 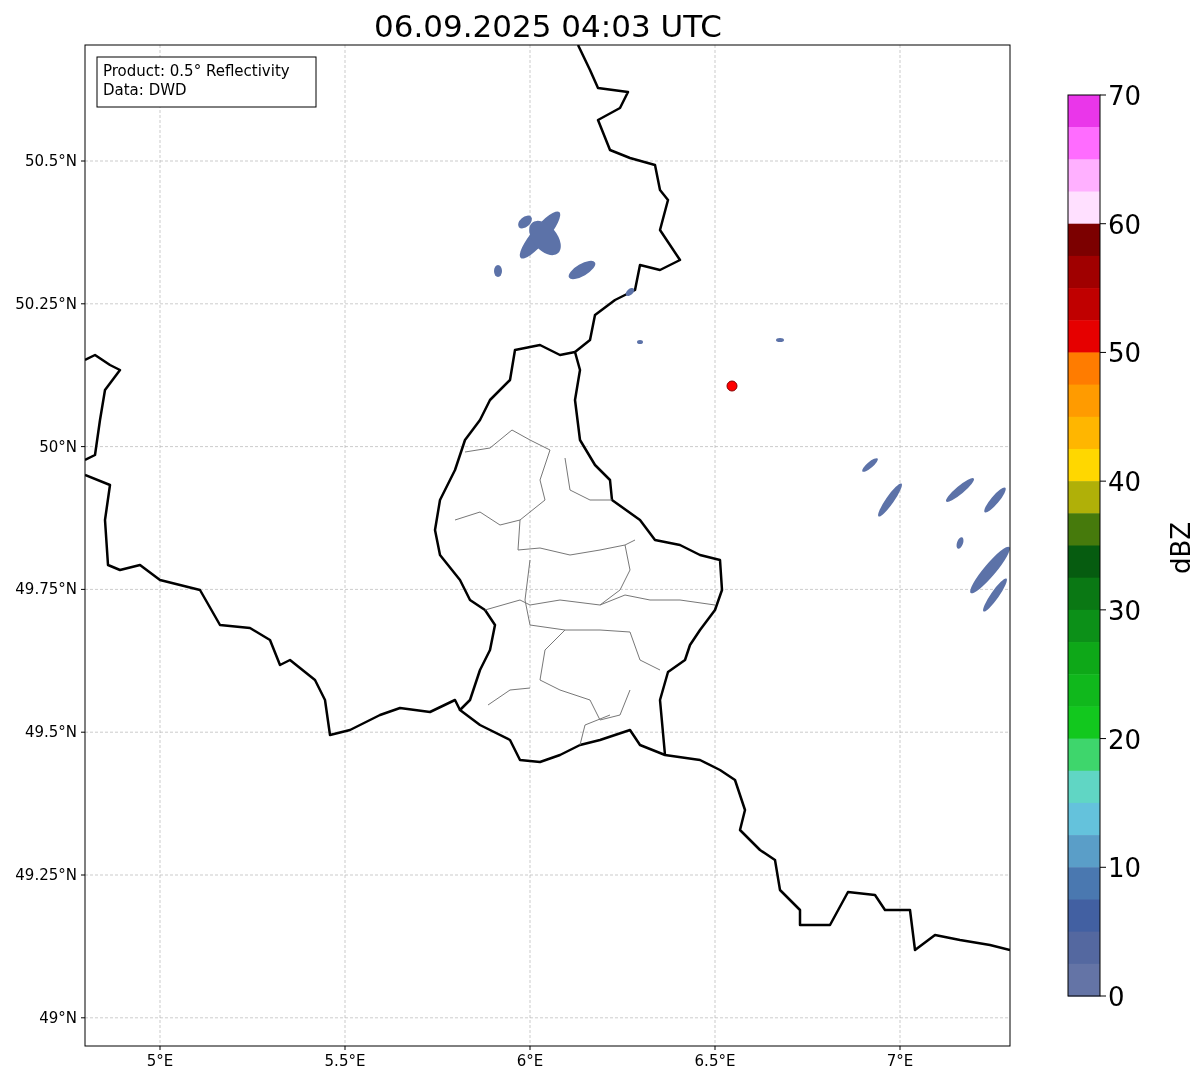 I want to click on colorbar-tick-label: 70, so click(x=1125, y=96).